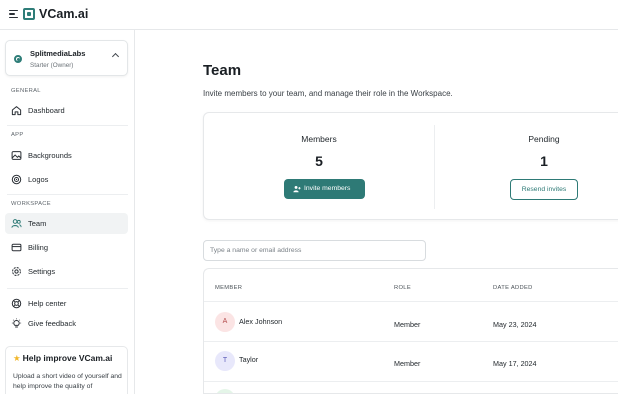 Image resolution: width=618 pixels, height=394 pixels. Describe the element at coordinates (225, 391) in the screenshot. I see `avatar` at that location.